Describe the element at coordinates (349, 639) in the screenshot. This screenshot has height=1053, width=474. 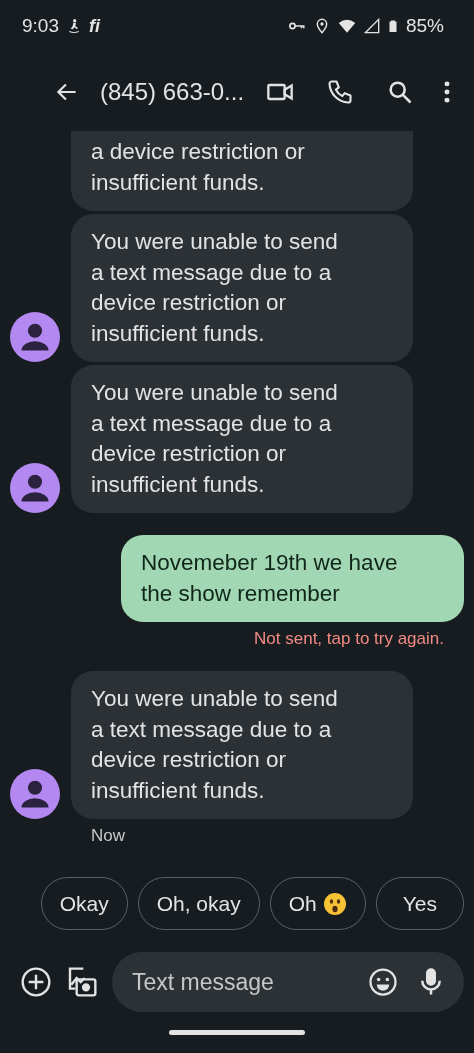
I see `send-error-text: Not sent, tap to try again.` at that location.